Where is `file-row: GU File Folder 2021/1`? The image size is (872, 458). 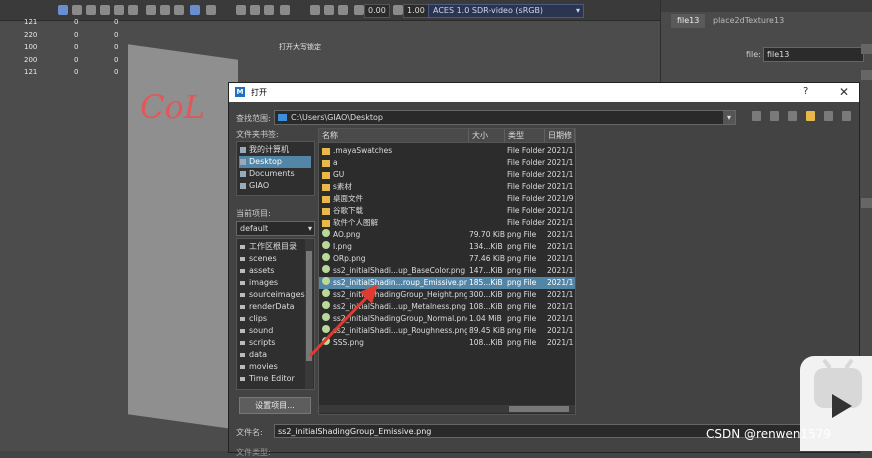 file-row: GU File Folder 2021/1 is located at coordinates (447, 175).